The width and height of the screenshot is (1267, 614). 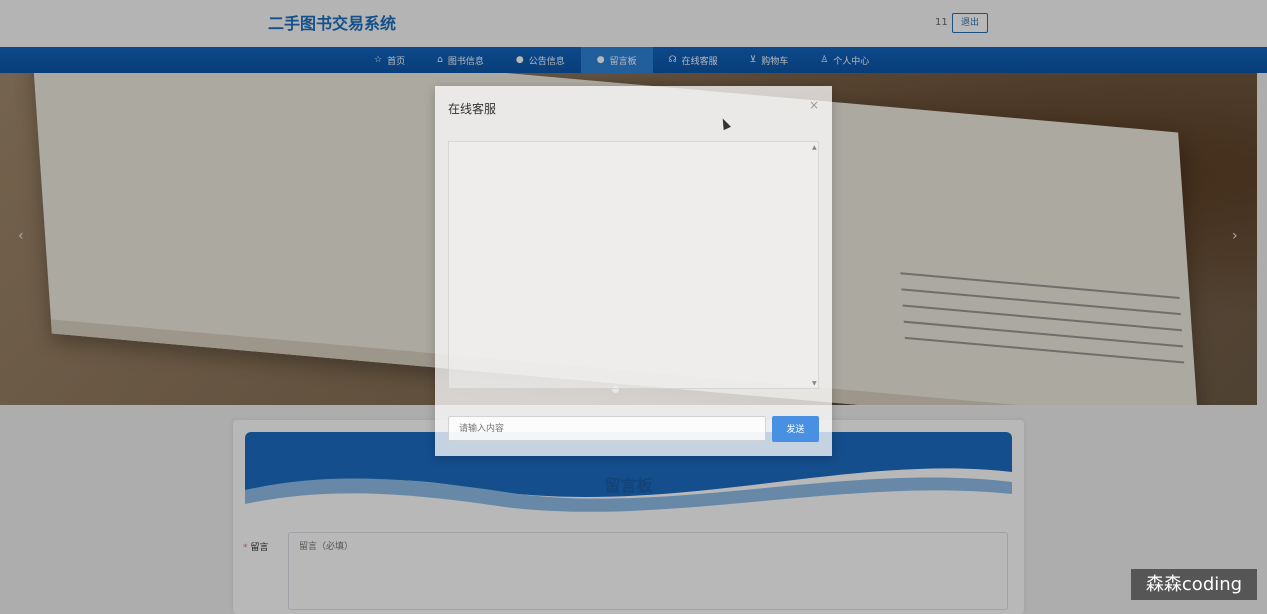 What do you see at coordinates (814, 105) in the screenshot?
I see `close-icon: ×` at bounding box center [814, 105].